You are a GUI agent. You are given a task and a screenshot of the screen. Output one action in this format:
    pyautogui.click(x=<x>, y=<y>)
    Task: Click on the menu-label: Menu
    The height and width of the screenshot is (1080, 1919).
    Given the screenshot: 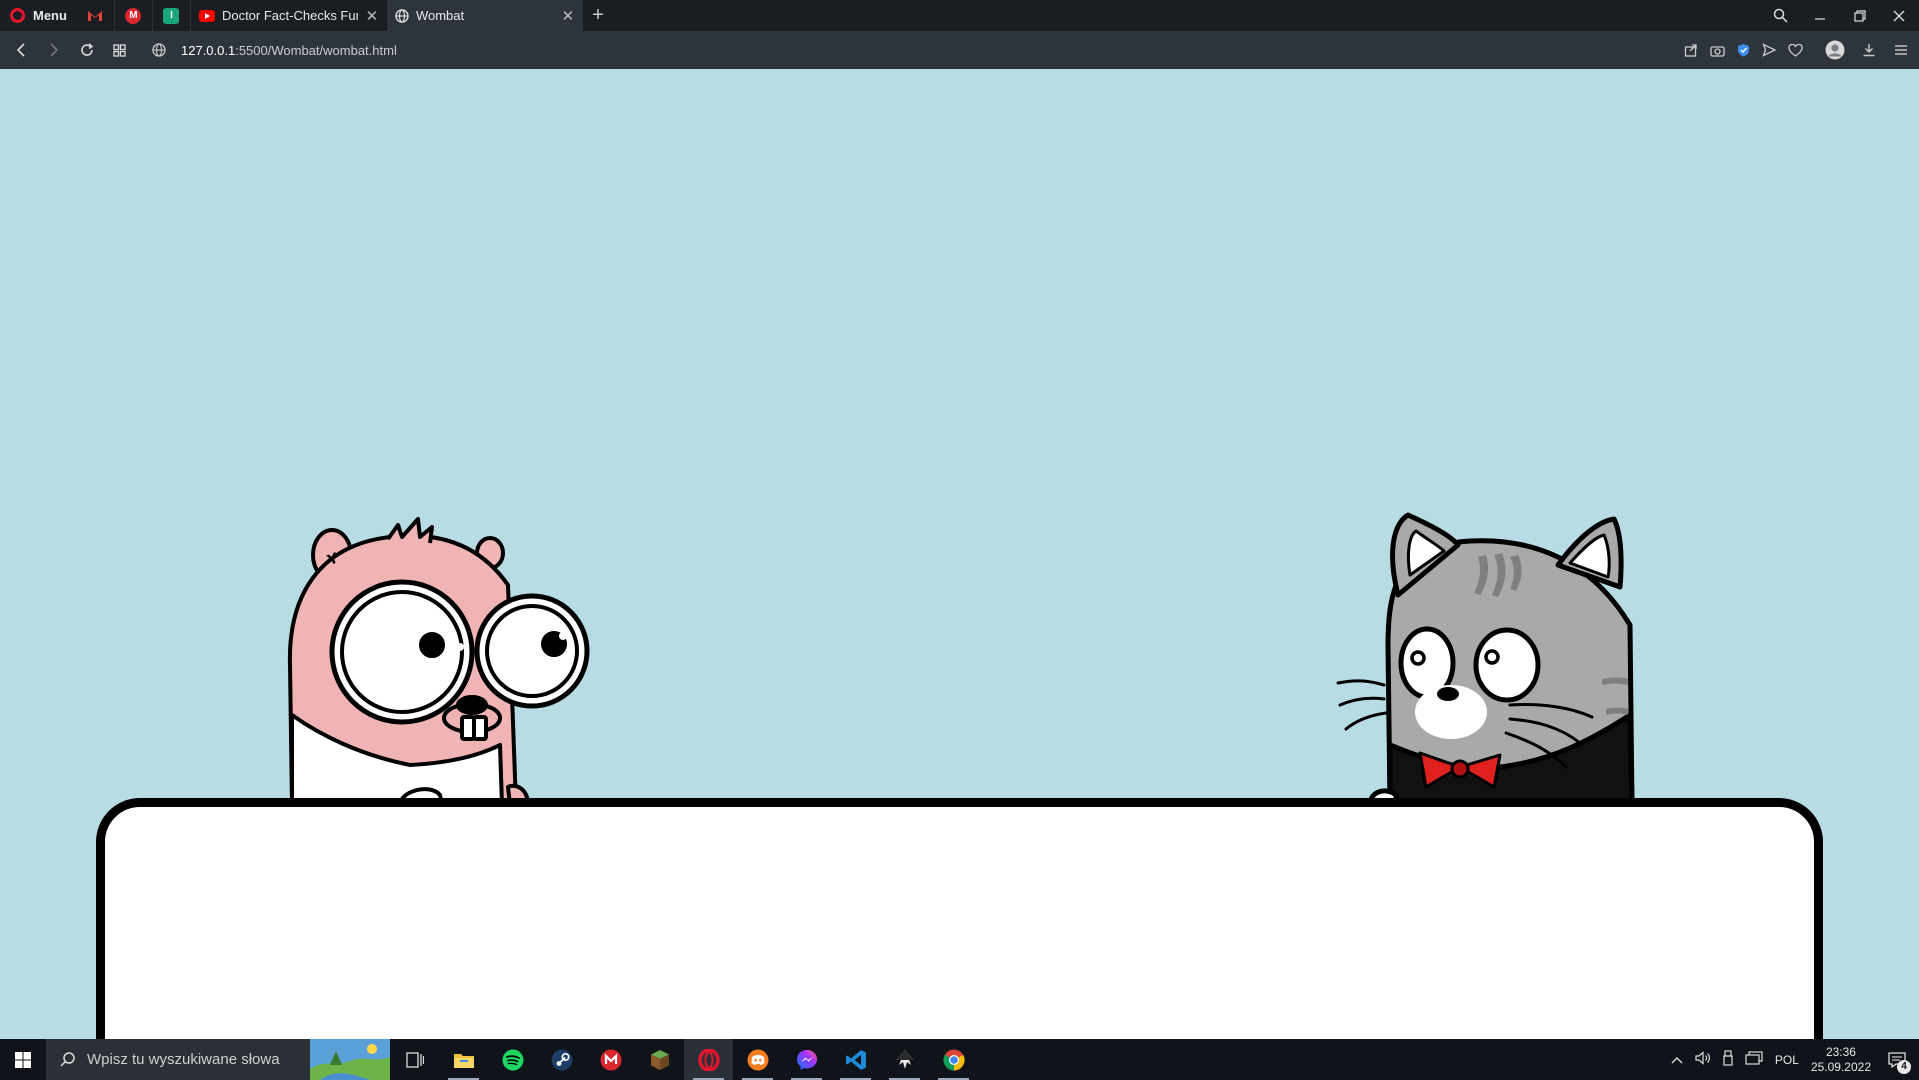 What is the action you would take?
    pyautogui.click(x=50, y=15)
    